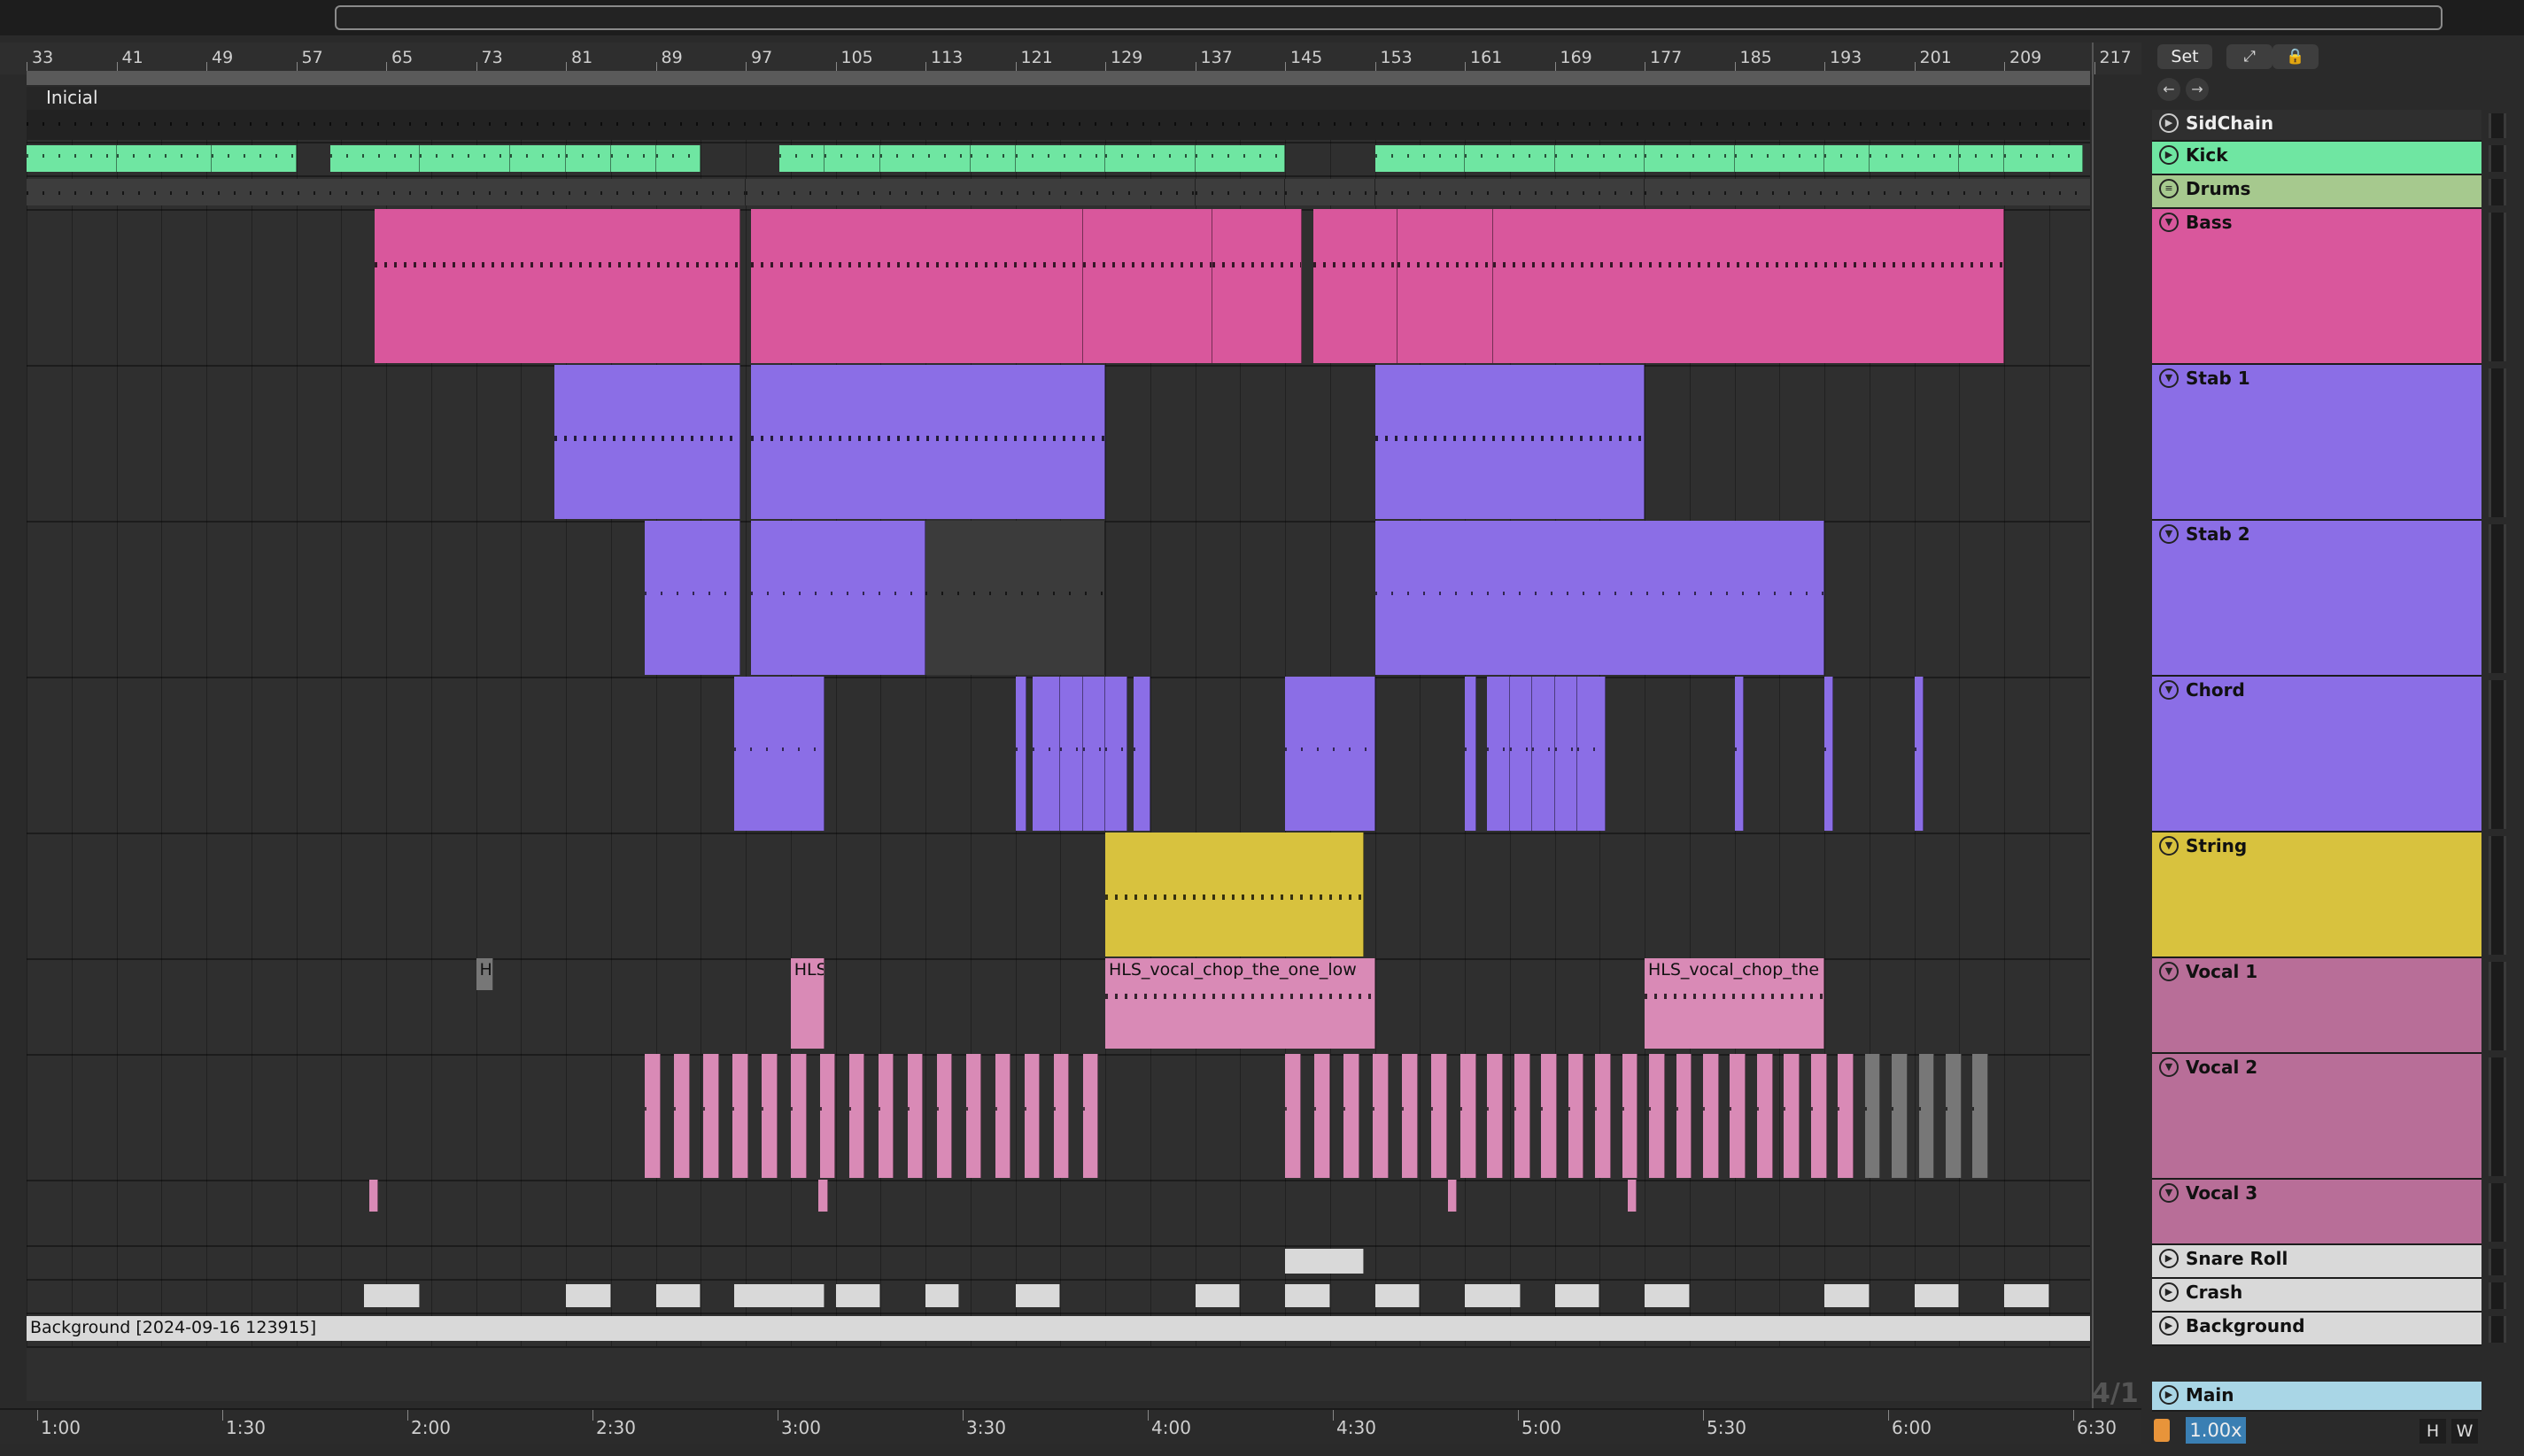 This screenshot has width=2524, height=1456. What do you see at coordinates (2198, 89) in the screenshot?
I see `arrow-right-icon: →` at bounding box center [2198, 89].